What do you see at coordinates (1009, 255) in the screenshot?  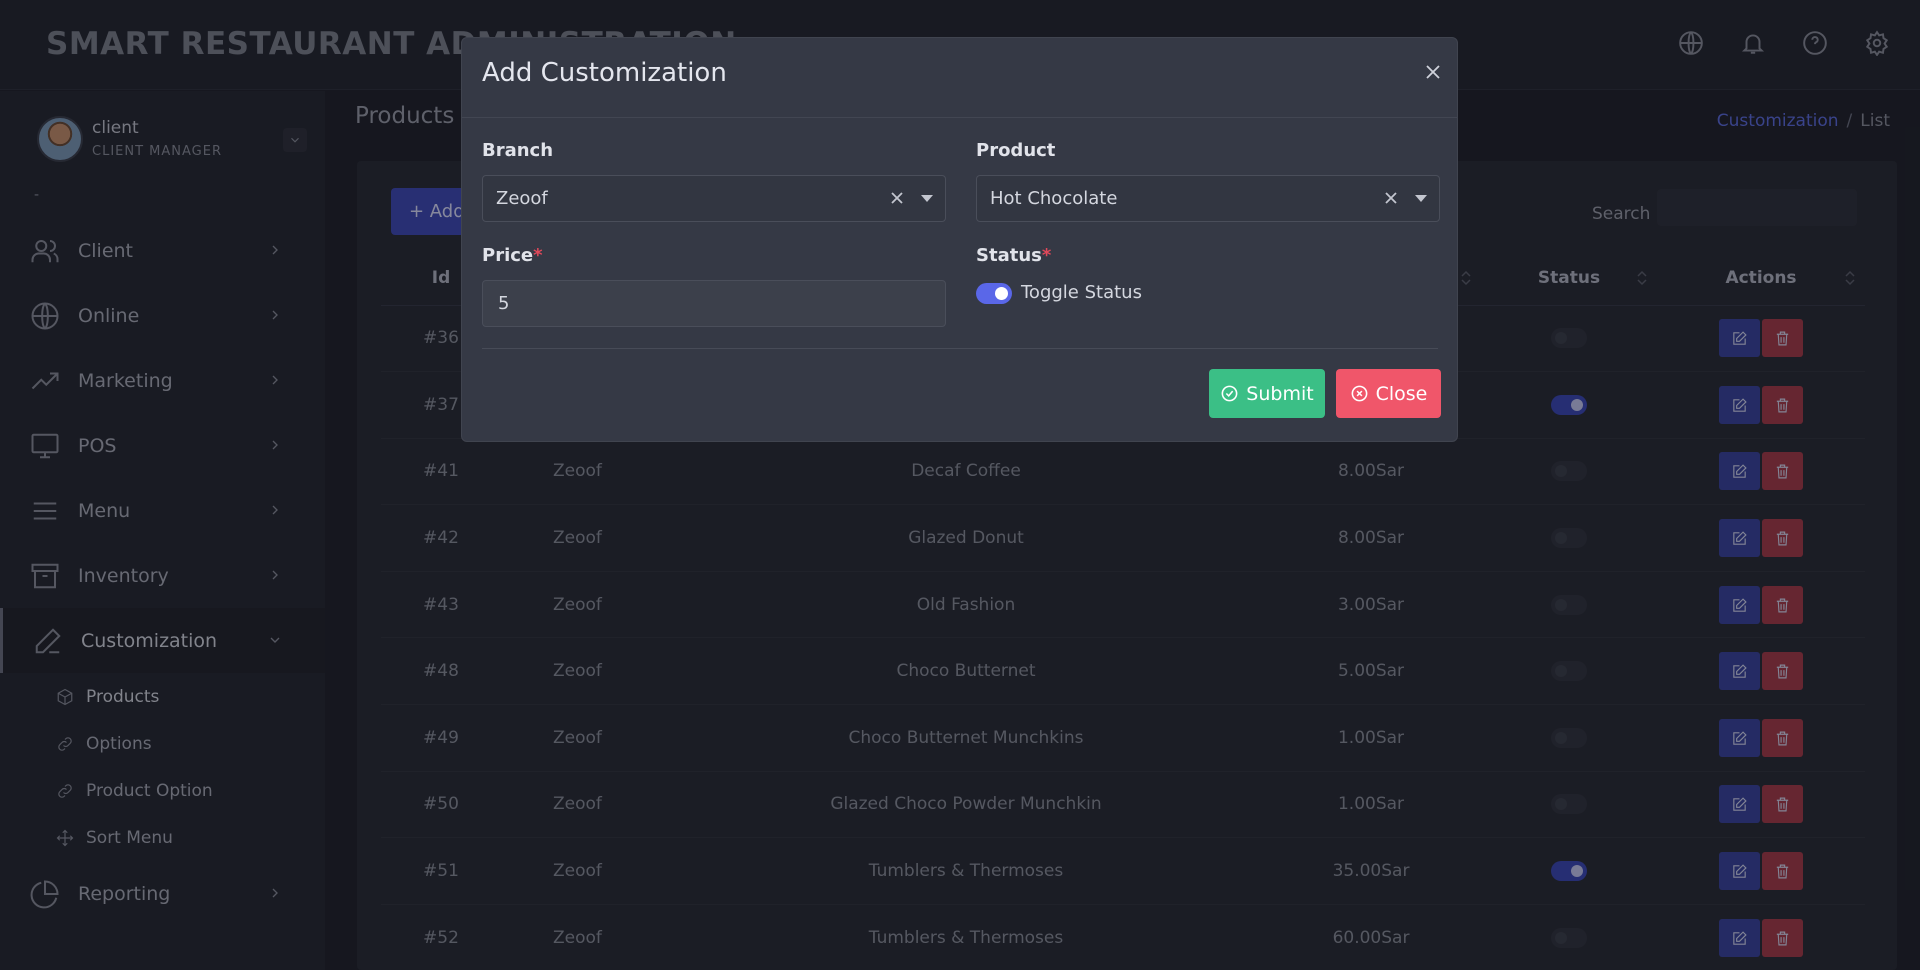 I see `status-label-text: Status` at bounding box center [1009, 255].